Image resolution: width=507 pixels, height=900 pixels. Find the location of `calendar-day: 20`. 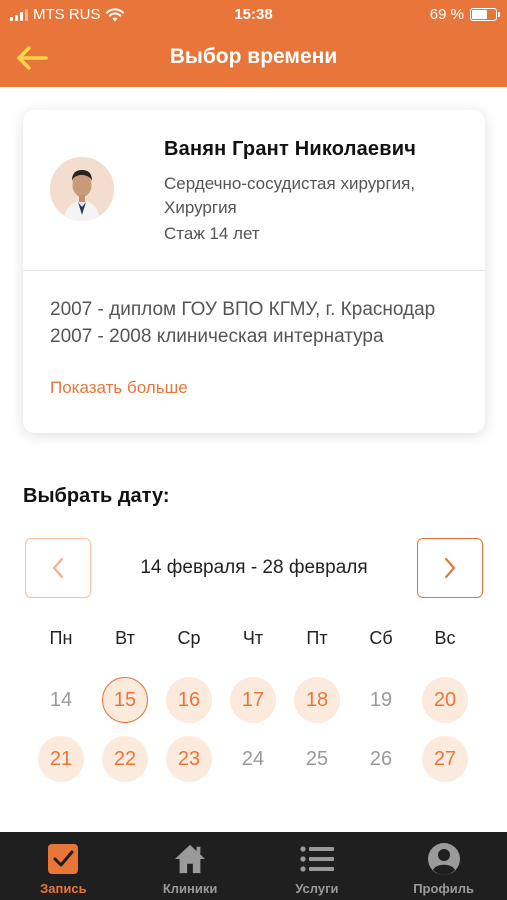

calendar-day: 20 is located at coordinates (445, 700).